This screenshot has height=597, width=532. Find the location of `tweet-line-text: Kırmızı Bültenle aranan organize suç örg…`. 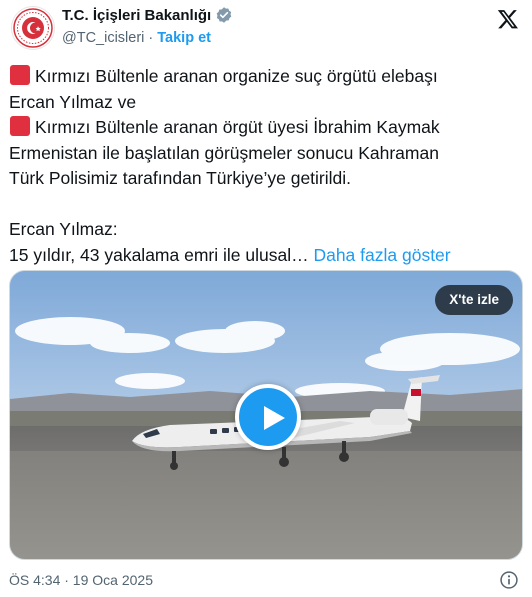

tweet-line-text: Kırmızı Bültenle aranan organize suç örg… is located at coordinates (236, 76).